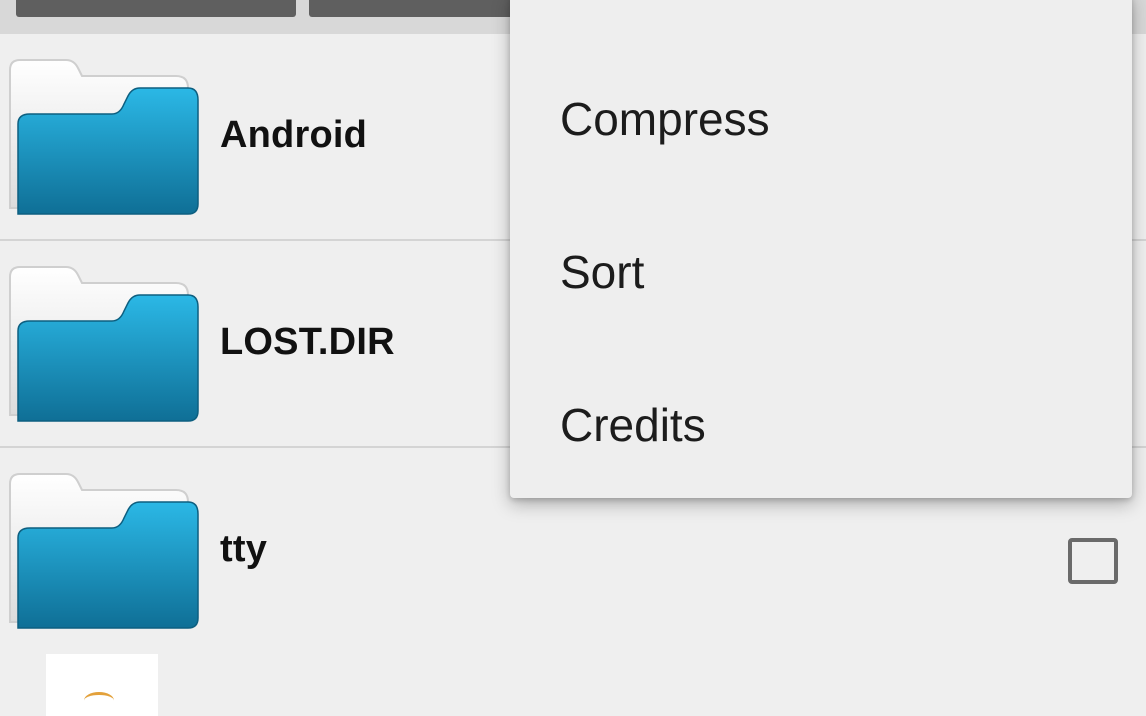 This screenshot has width=1146, height=716. I want to click on select-checkbox, so click(1093, 561).